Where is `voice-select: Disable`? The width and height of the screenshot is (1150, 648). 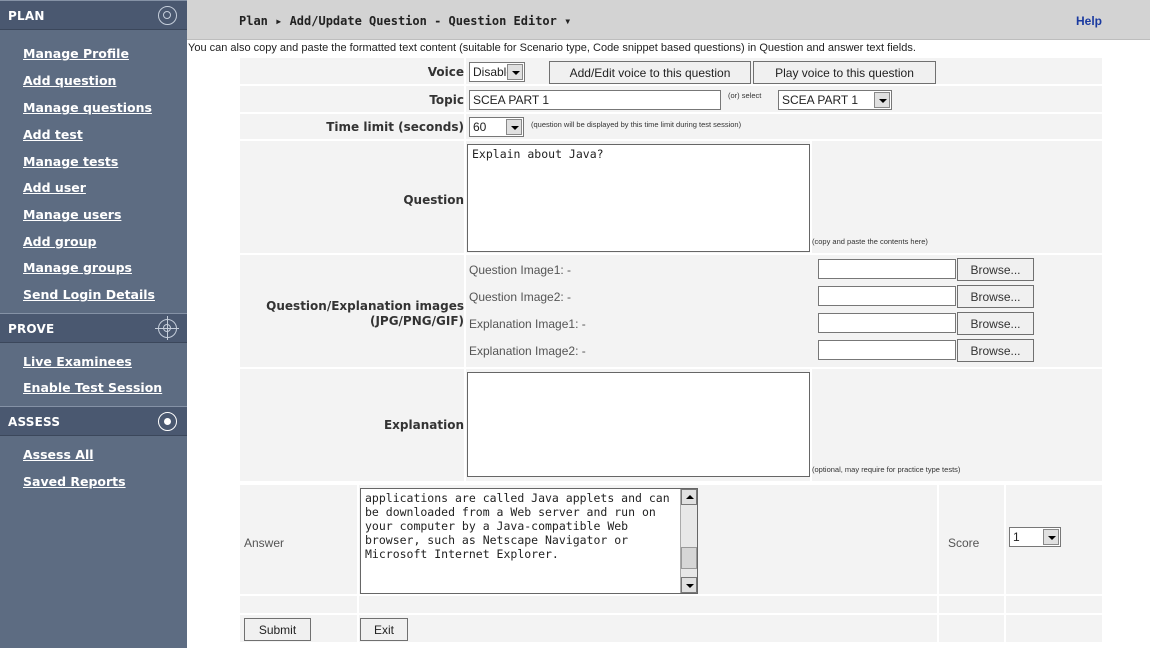 voice-select: Disable is located at coordinates (497, 72).